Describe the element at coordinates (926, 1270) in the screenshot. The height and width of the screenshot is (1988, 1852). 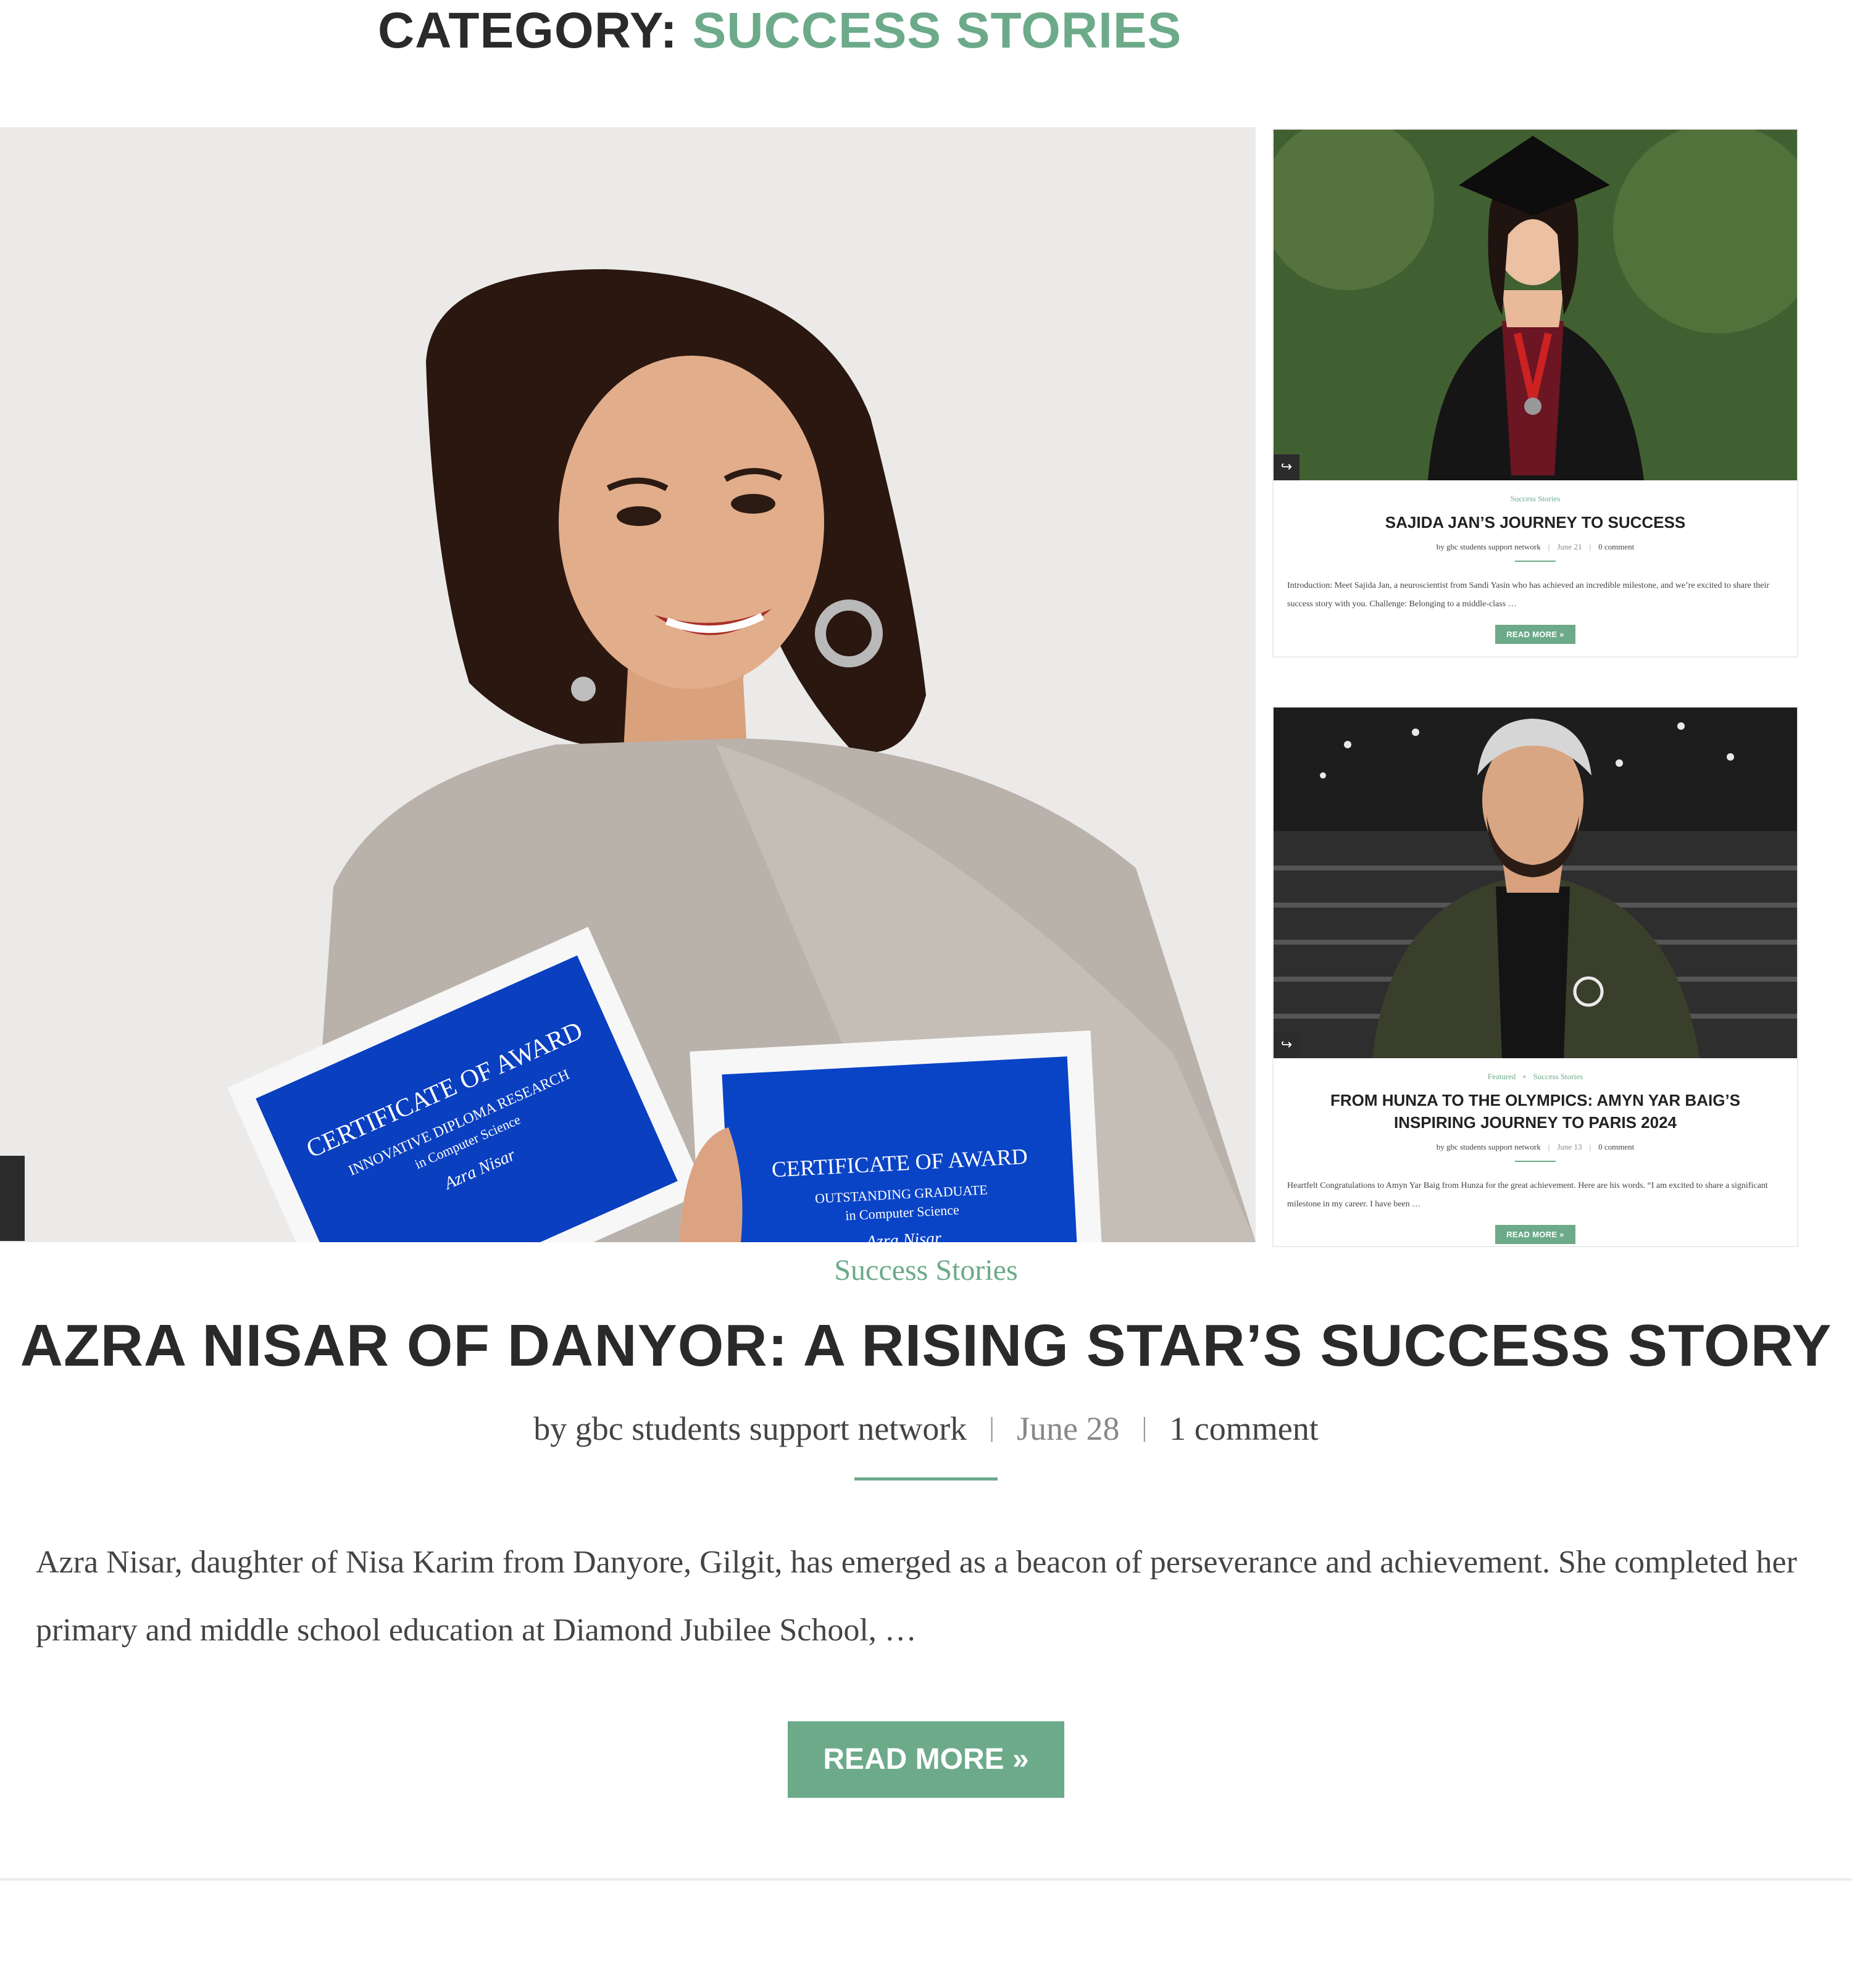
I see `main-post-category: Success Stories` at that location.